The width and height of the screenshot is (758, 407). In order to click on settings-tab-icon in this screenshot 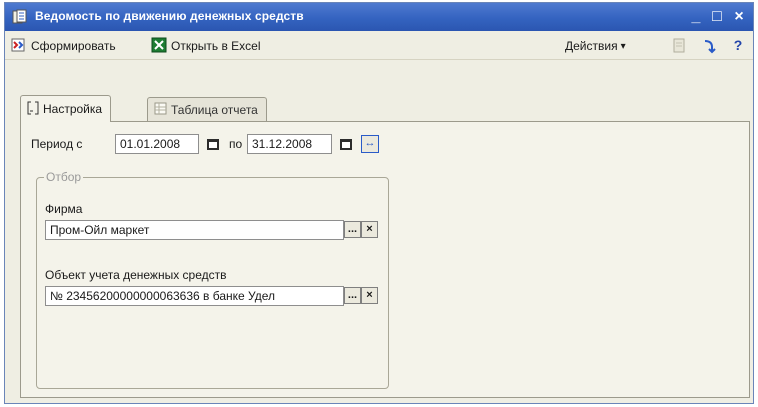, I will do `click(33, 109)`.